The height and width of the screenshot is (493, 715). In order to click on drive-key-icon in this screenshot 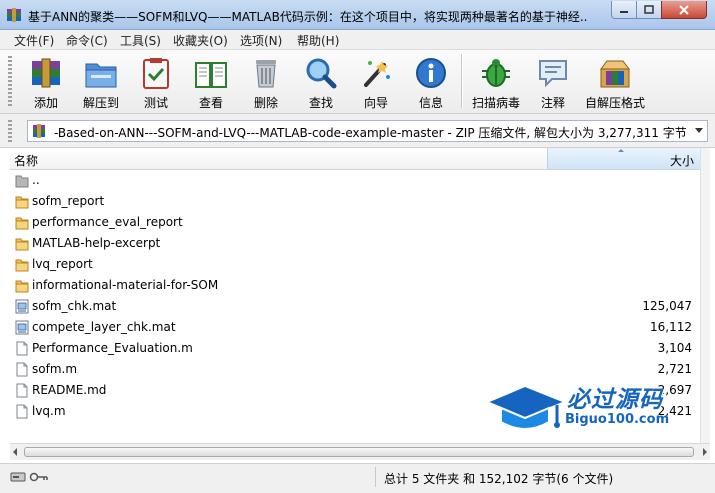, I will do `click(30, 477)`.